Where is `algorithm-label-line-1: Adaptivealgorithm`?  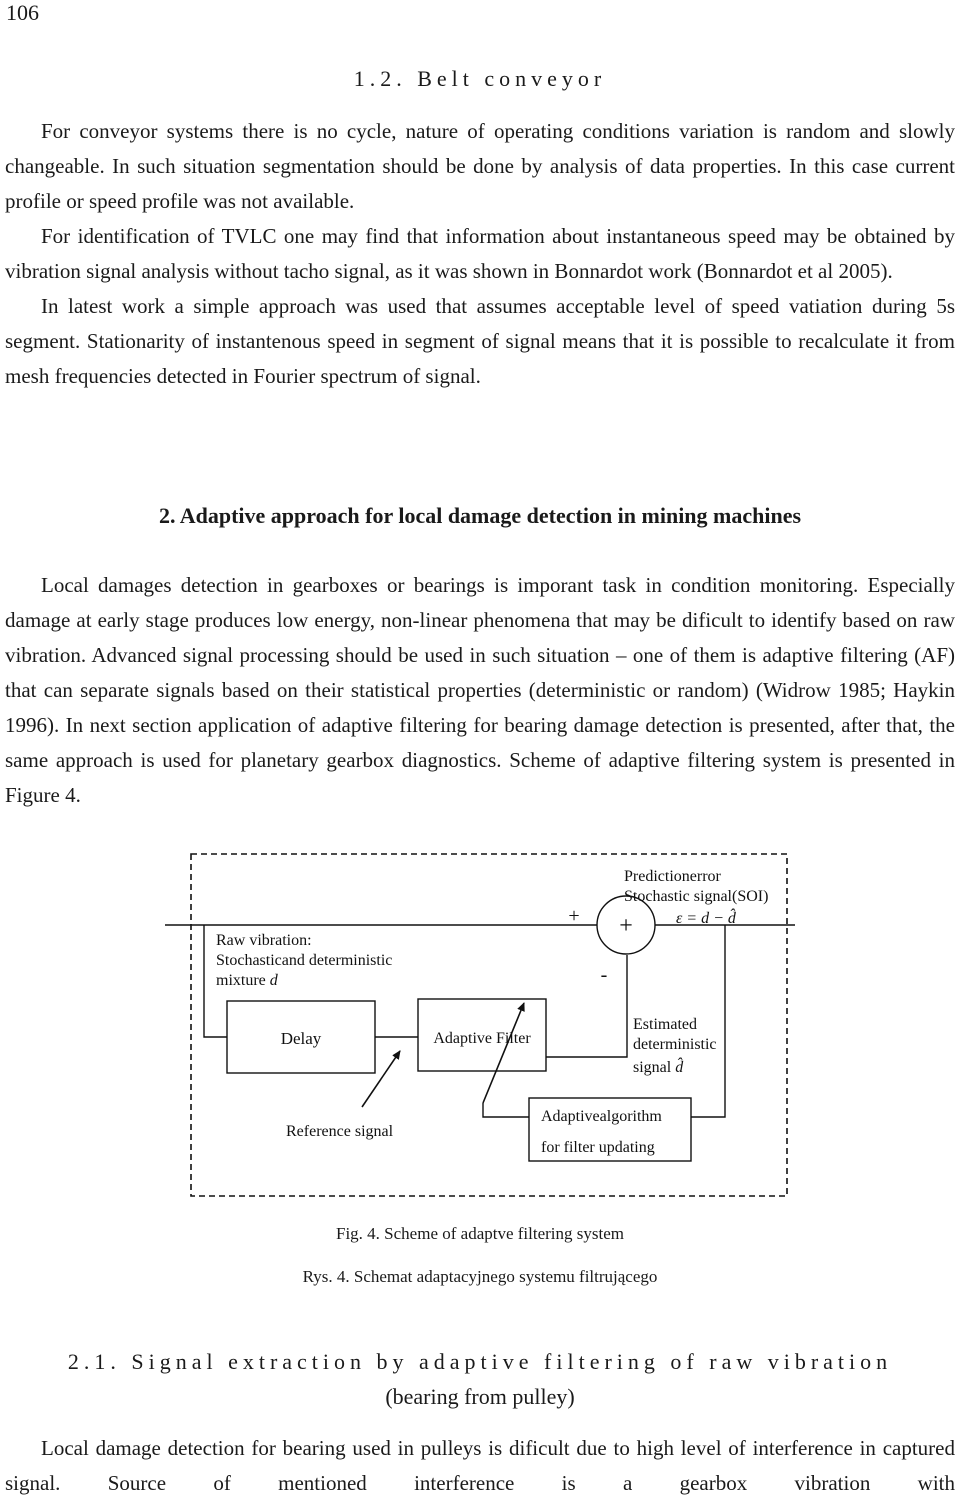 algorithm-label-line-1: Adaptivealgorithm is located at coordinates (601, 1116).